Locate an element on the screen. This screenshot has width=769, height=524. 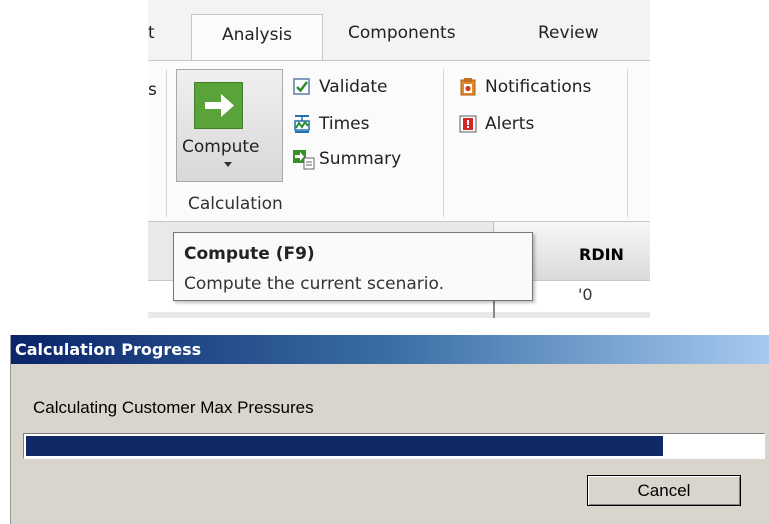
tab-components: Components is located at coordinates (402, 33).